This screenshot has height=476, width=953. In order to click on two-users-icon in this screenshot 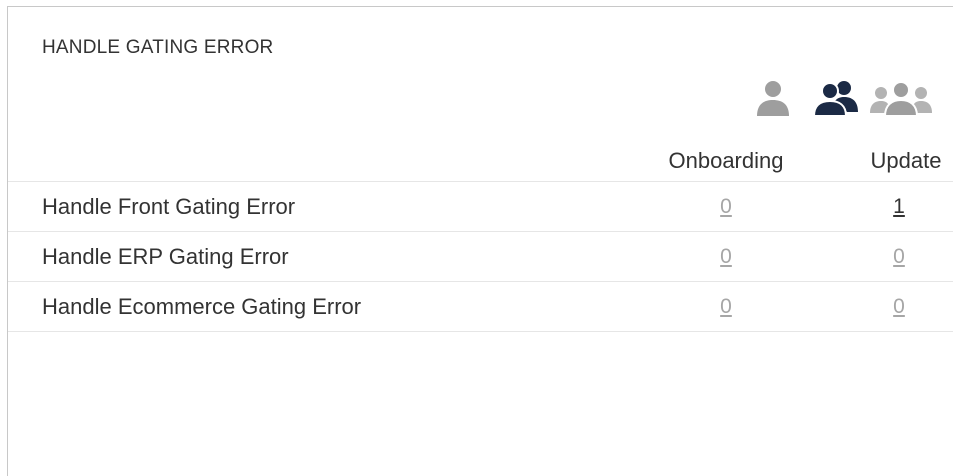, I will do `click(837, 99)`.